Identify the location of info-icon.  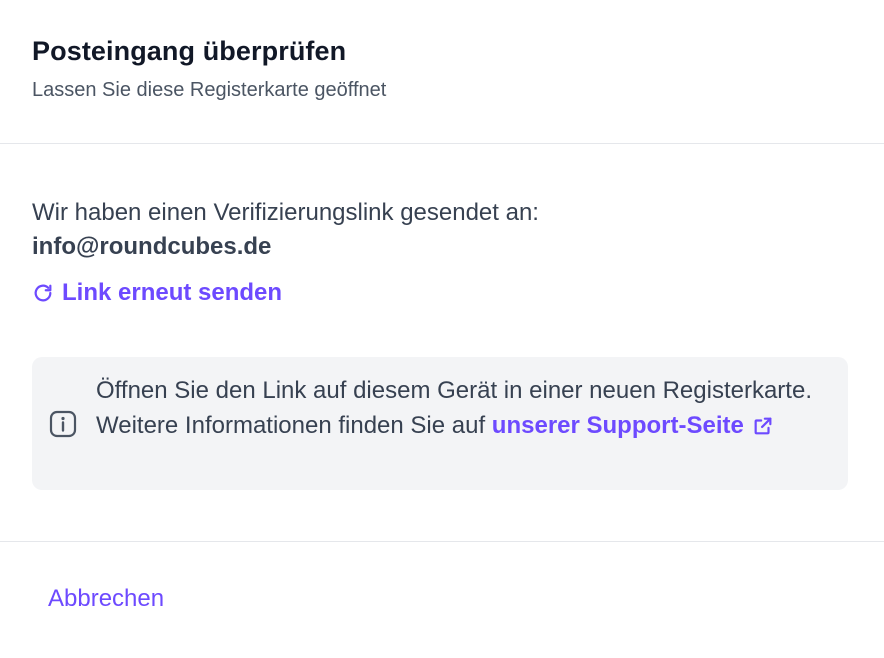
(63, 424).